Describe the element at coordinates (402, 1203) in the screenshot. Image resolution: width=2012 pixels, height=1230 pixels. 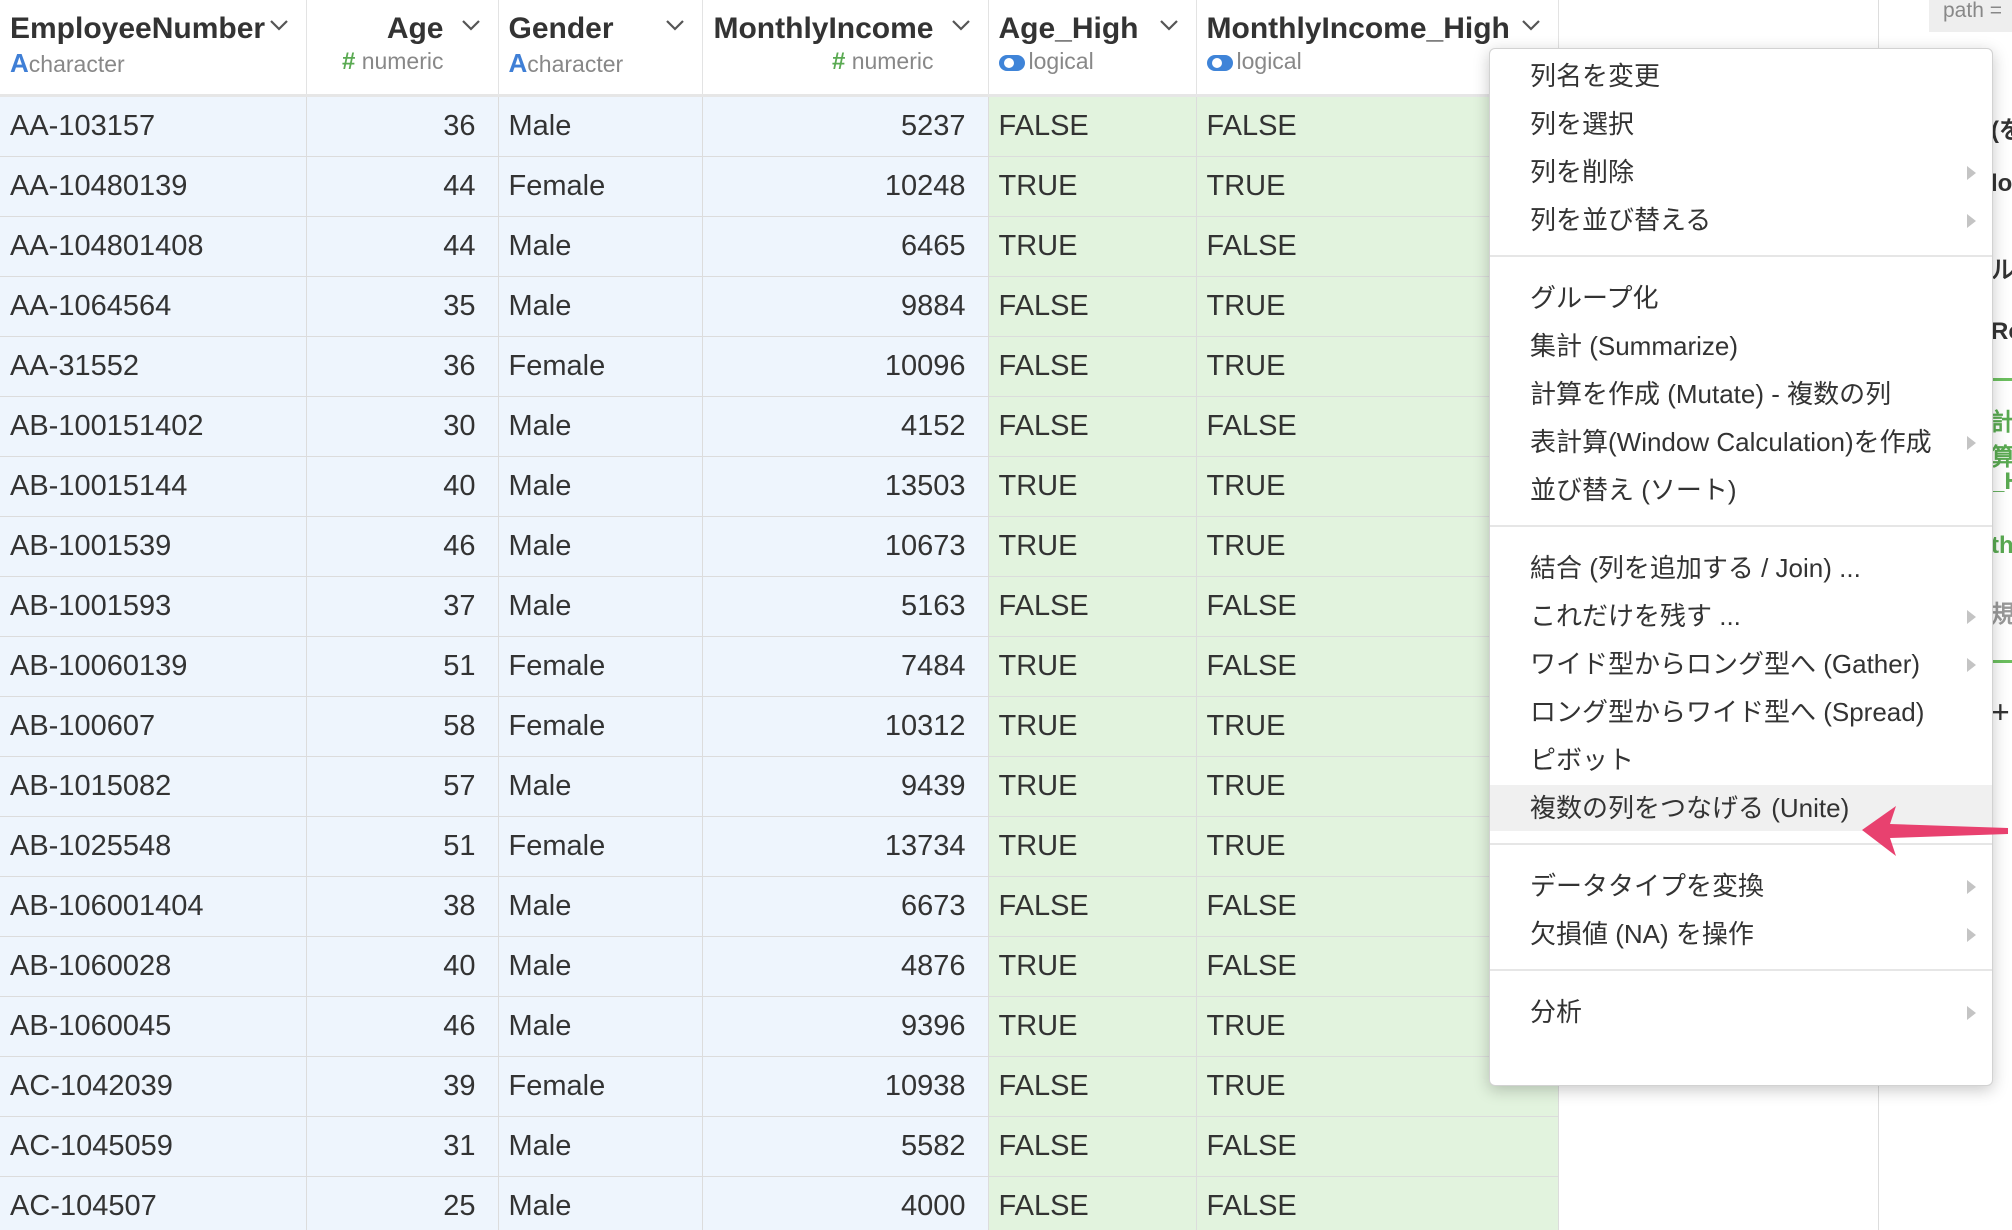
I see `table-cell: 25` at that location.